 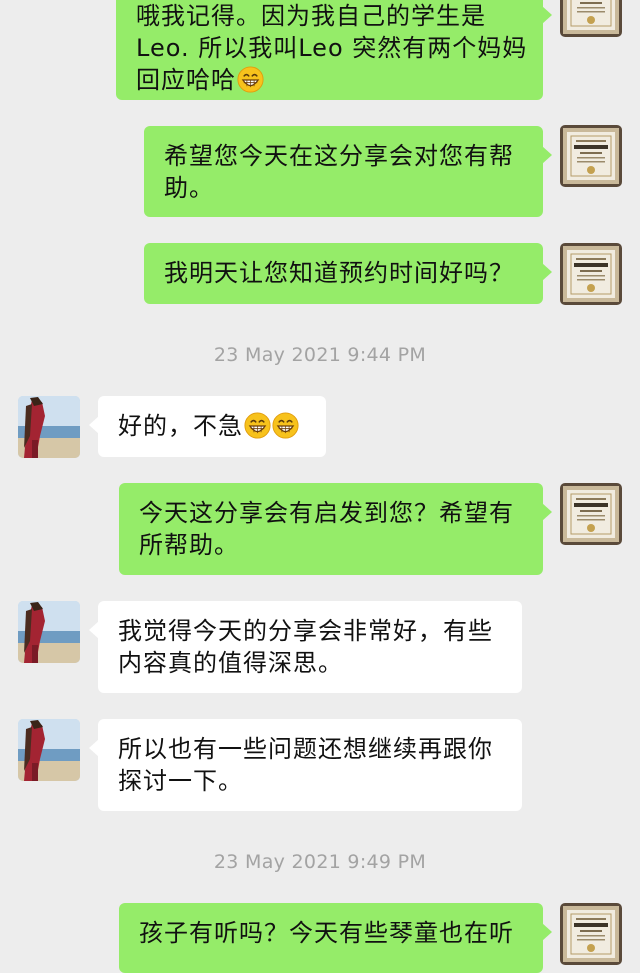 I want to click on message-bubble-sent: 我明天让您知道预约时间好吗？, so click(x=348, y=273).